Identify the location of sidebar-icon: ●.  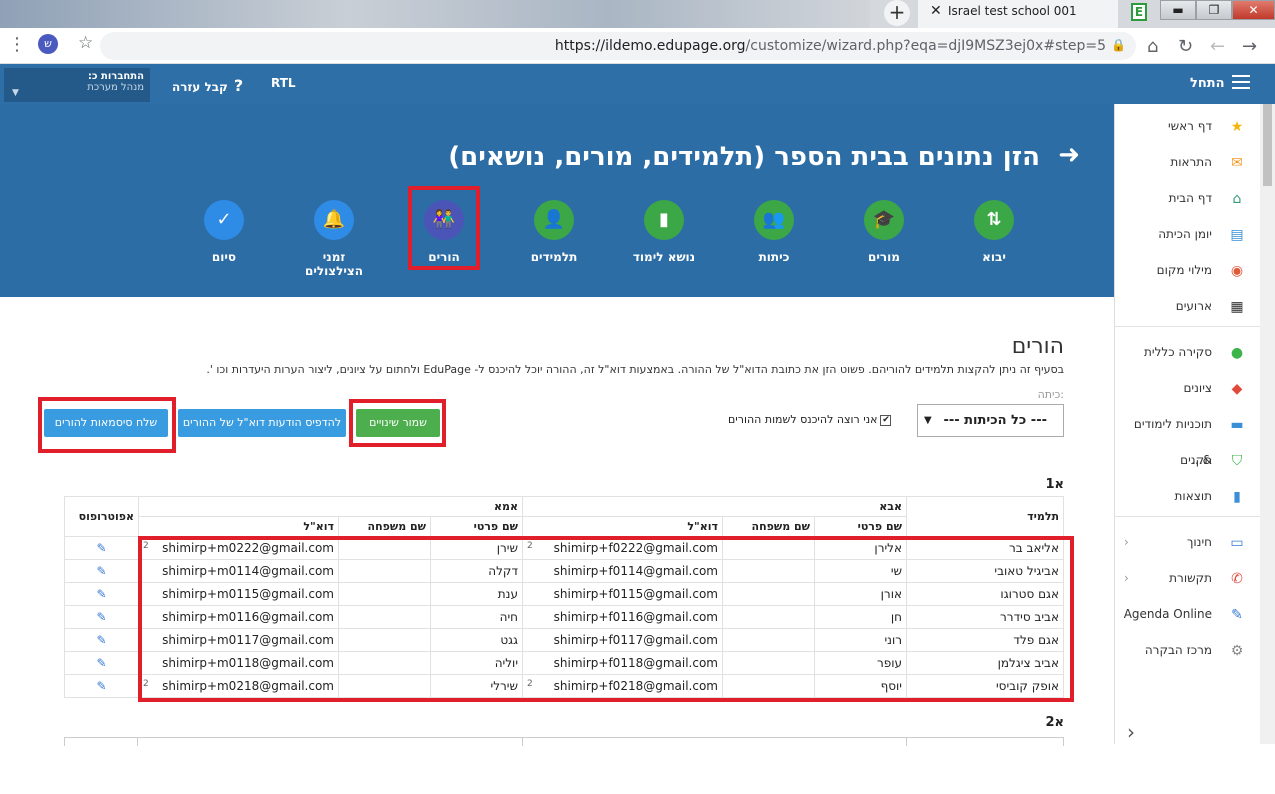
(1237, 353).